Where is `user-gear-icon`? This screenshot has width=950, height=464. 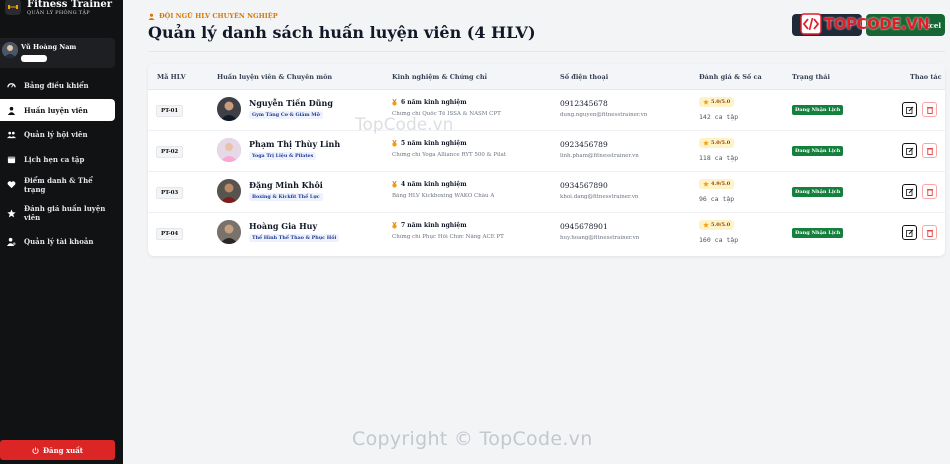 user-gear-icon is located at coordinates (11, 241).